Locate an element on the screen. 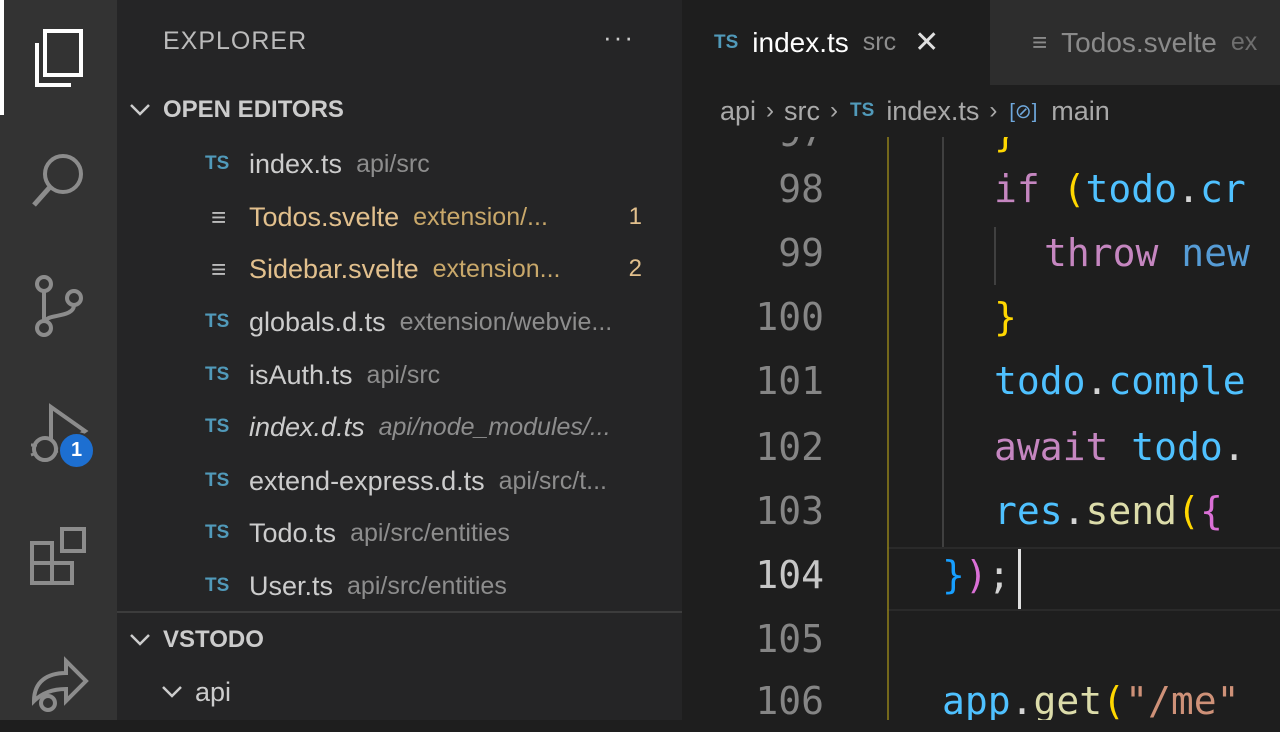 This screenshot has width=1280, height=732. file-name: Todos.svelte is located at coordinates (324, 216).